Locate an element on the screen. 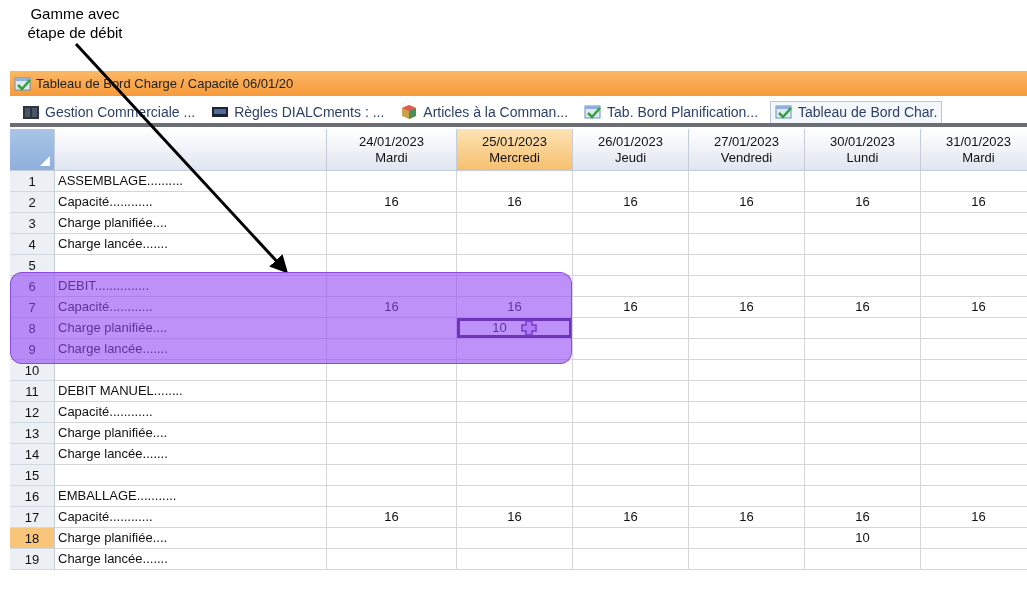 Image resolution: width=1027 pixels, height=589 pixels. column-header: 26/01/2023 Jeudi is located at coordinates (631, 150).